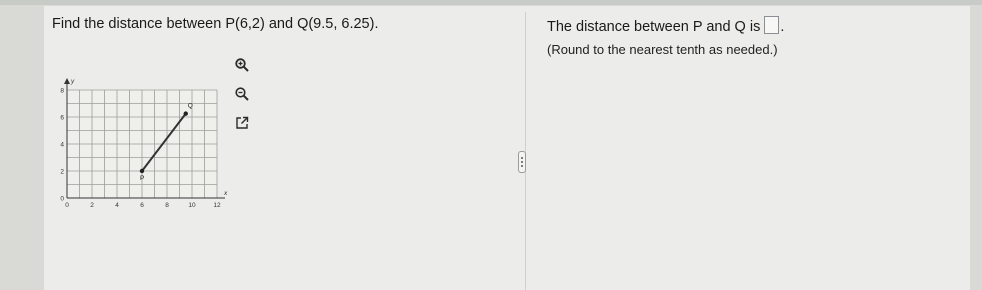 The width and height of the screenshot is (982, 290). What do you see at coordinates (62, 91) in the screenshot?
I see `y-tick-label: 8` at bounding box center [62, 91].